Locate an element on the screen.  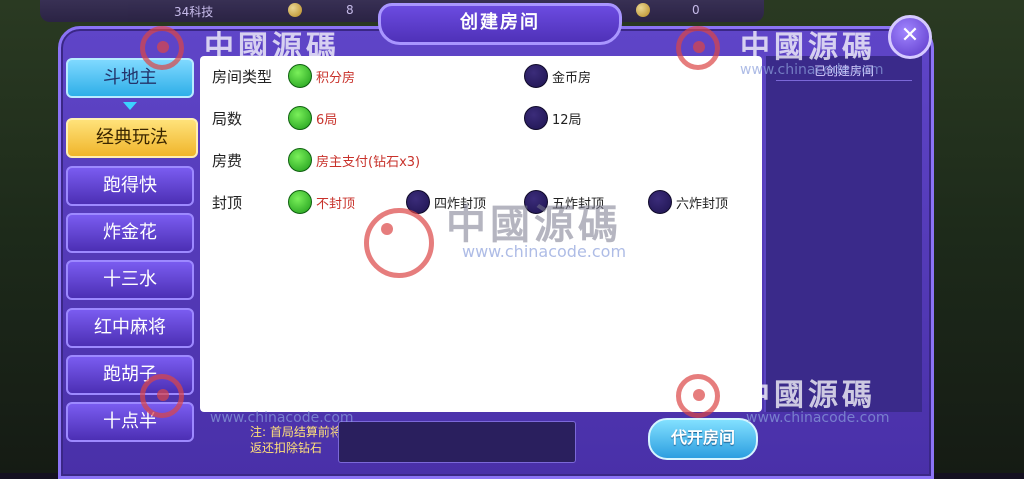
option-points-room: 积分房 is located at coordinates (321, 76).